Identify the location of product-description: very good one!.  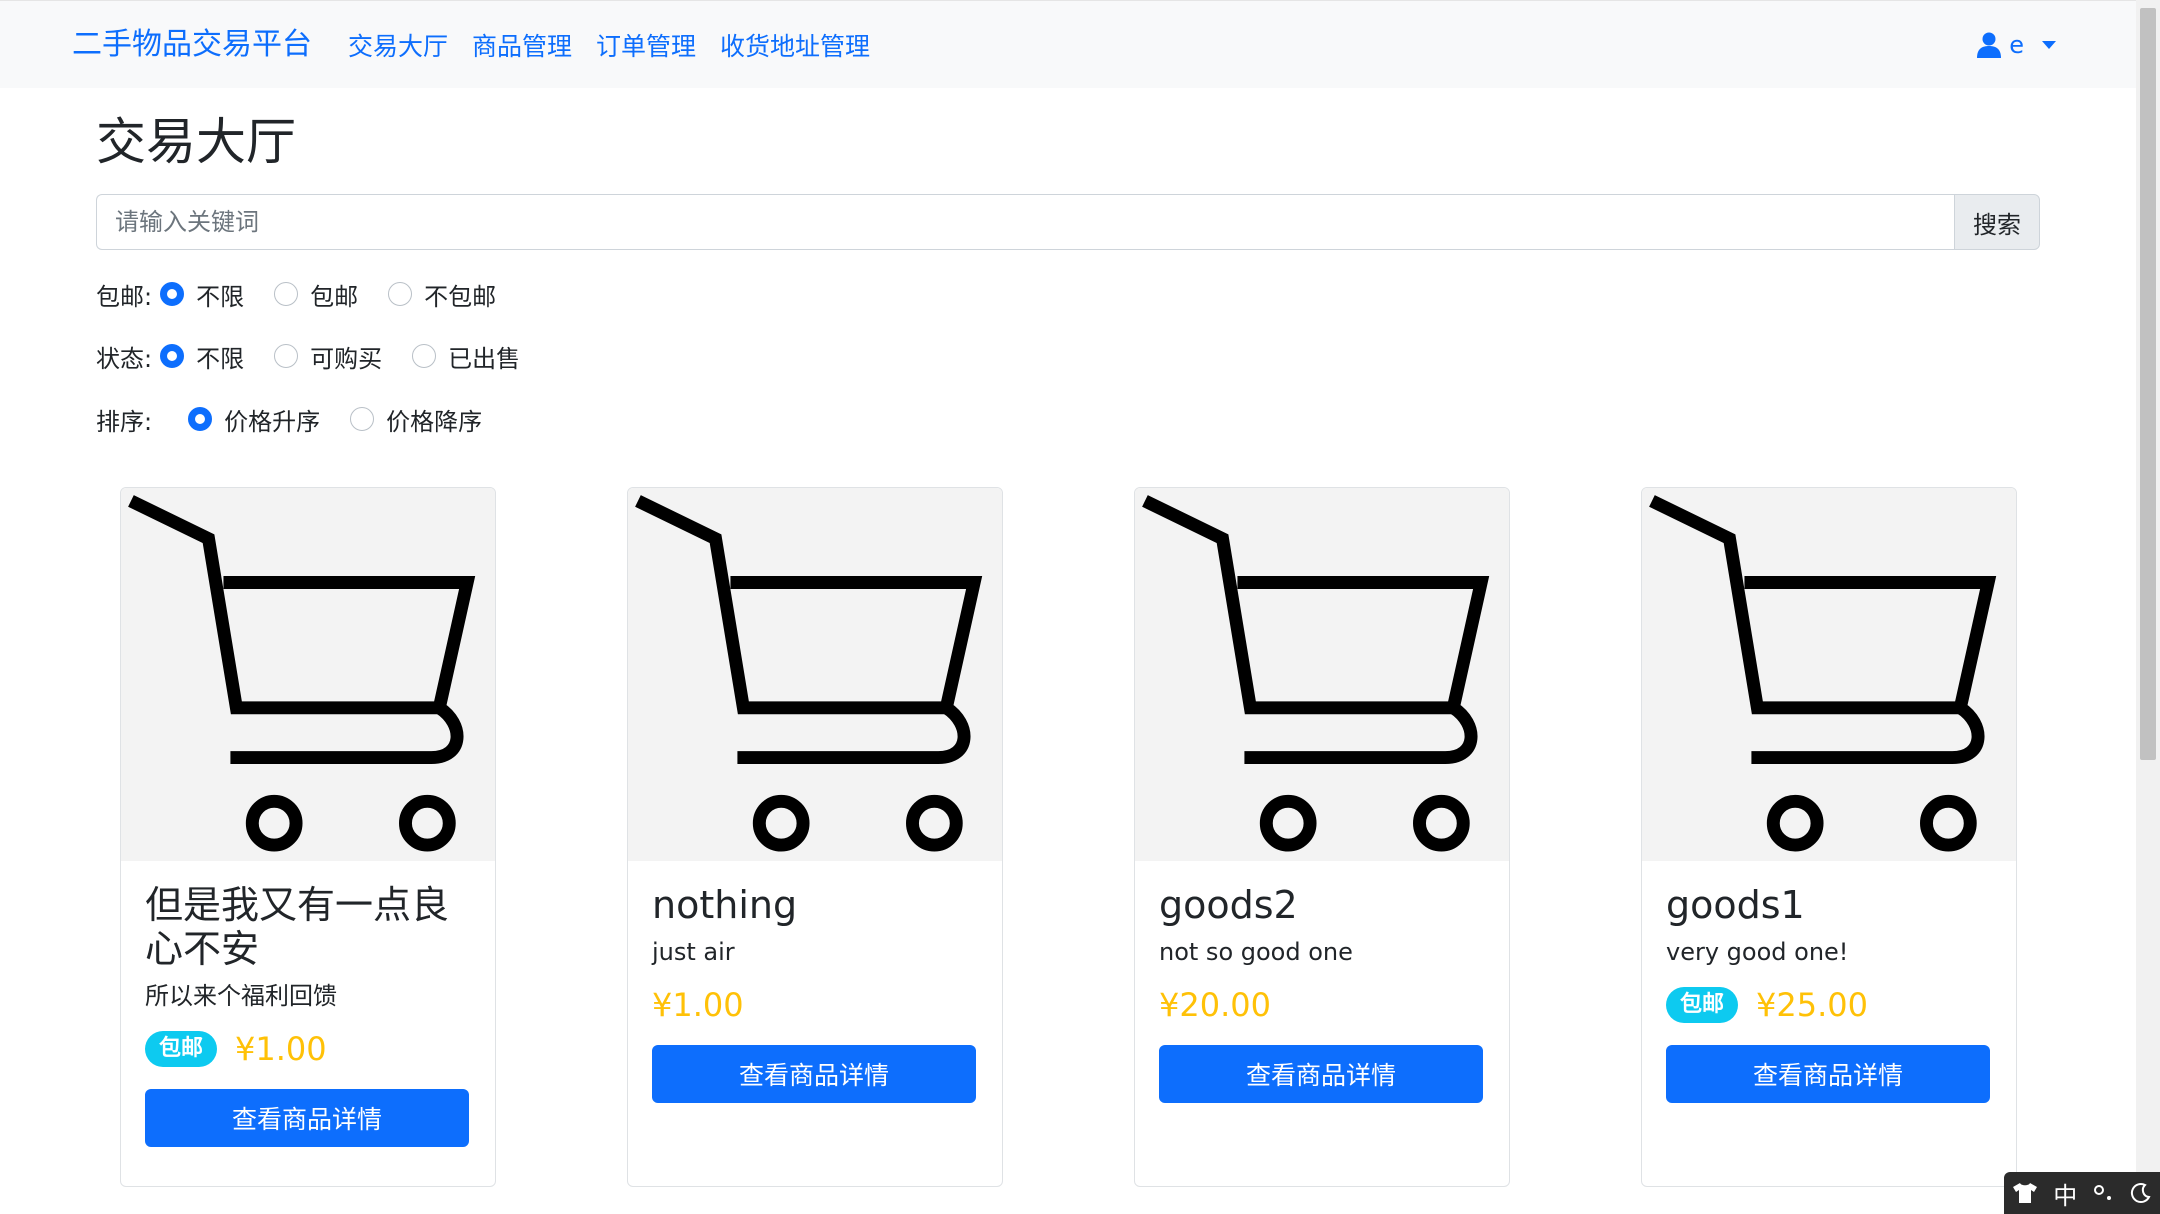
(1757, 952).